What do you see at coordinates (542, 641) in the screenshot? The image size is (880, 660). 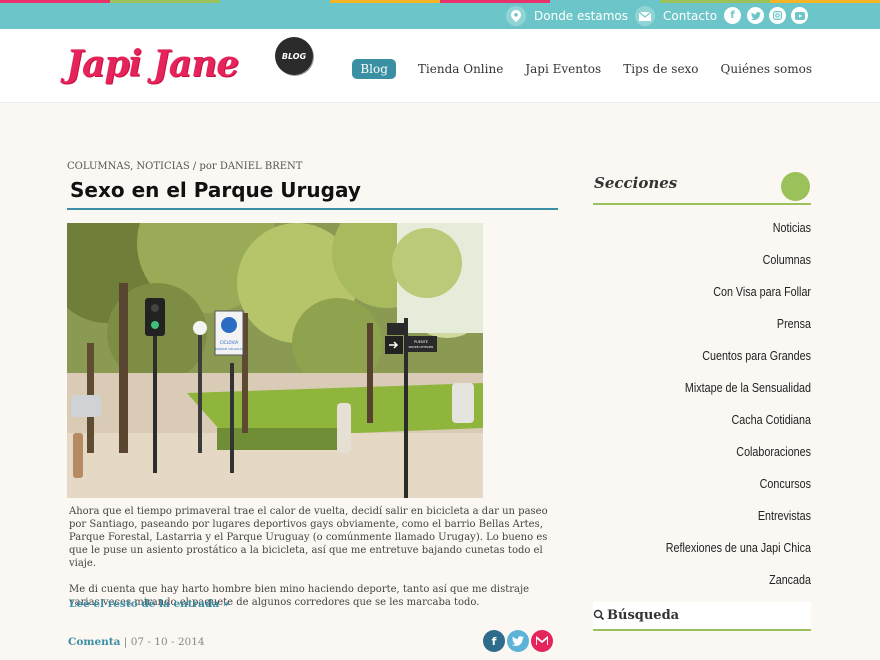 I see `share-email-icon` at bounding box center [542, 641].